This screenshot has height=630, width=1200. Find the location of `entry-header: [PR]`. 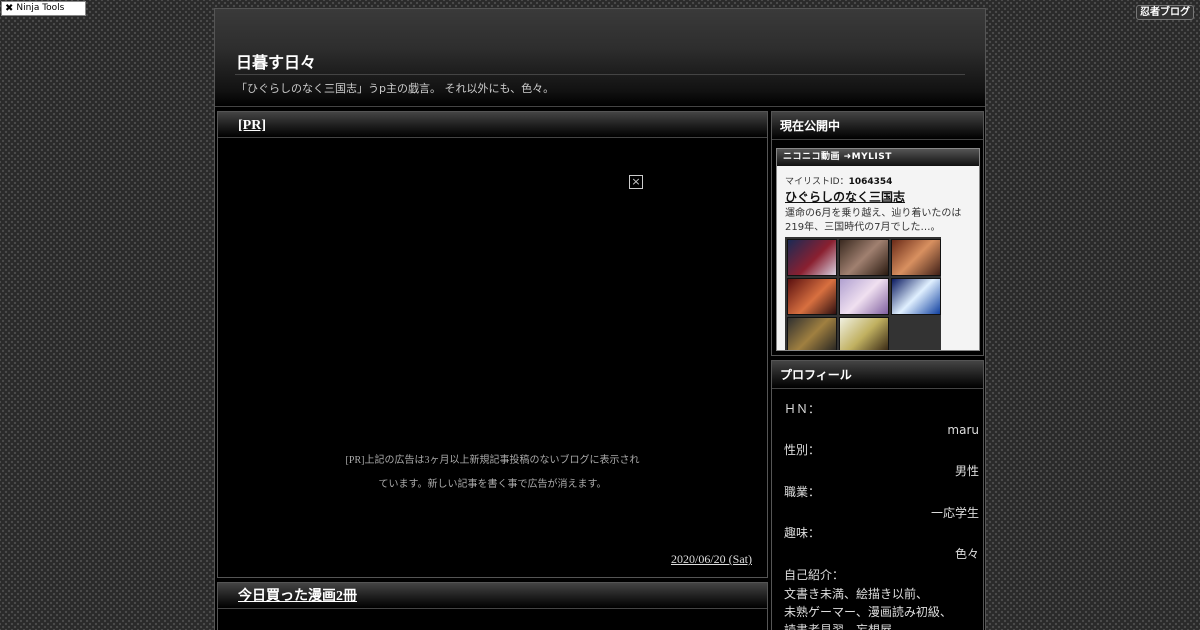

entry-header: [PR] is located at coordinates (492, 125).